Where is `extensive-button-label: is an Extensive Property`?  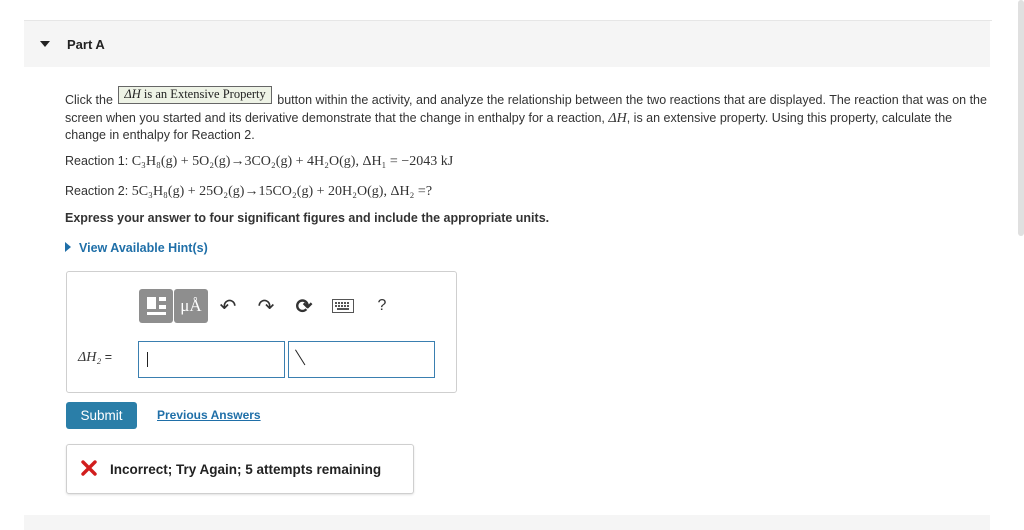 extensive-button-label: is an Extensive Property is located at coordinates (204, 94).